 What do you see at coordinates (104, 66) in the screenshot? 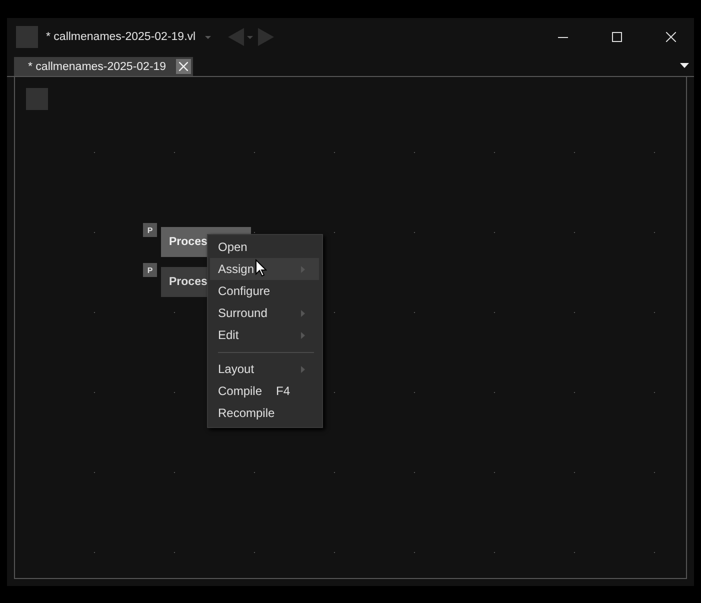
I see `document-tab: * callmenames-2025-02-19` at bounding box center [104, 66].